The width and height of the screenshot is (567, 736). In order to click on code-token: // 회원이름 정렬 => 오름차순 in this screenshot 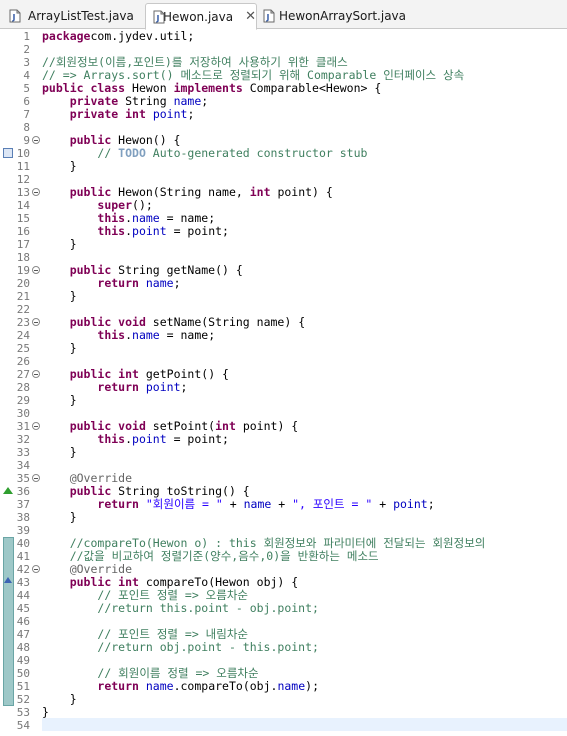, I will do `click(178, 673)`.